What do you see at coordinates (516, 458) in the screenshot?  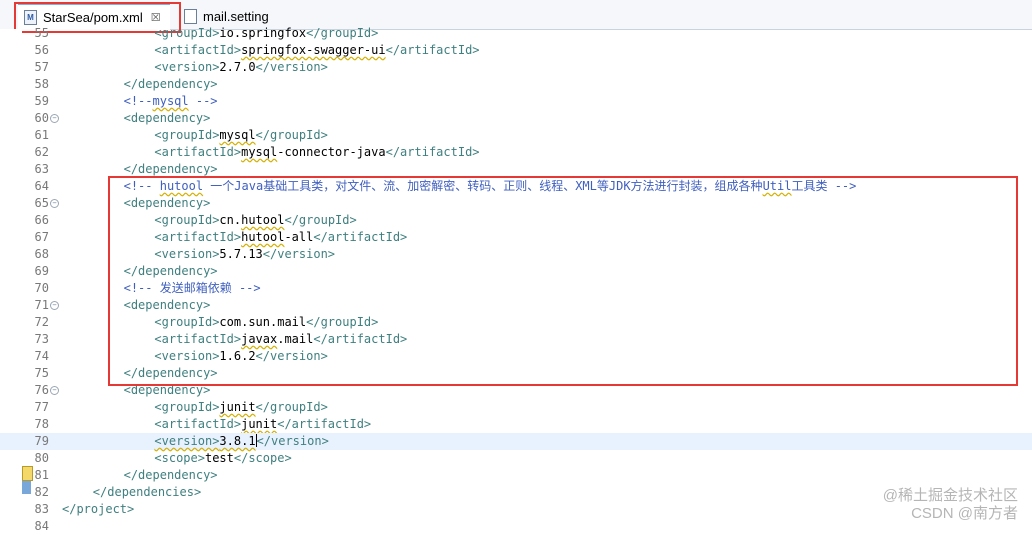 I see `code-line: 80 <scope>test</scope>` at bounding box center [516, 458].